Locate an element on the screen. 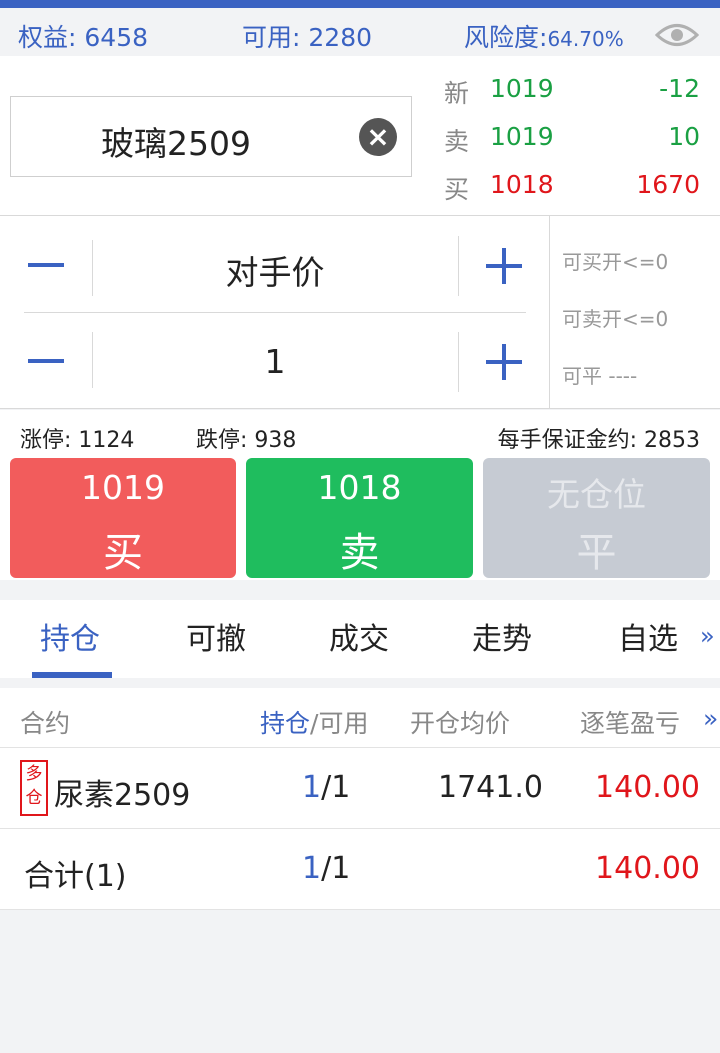 Image resolution: width=720 pixels, height=1053 pixels. quote-ask: 卖 1019 10 is located at coordinates (572, 139).